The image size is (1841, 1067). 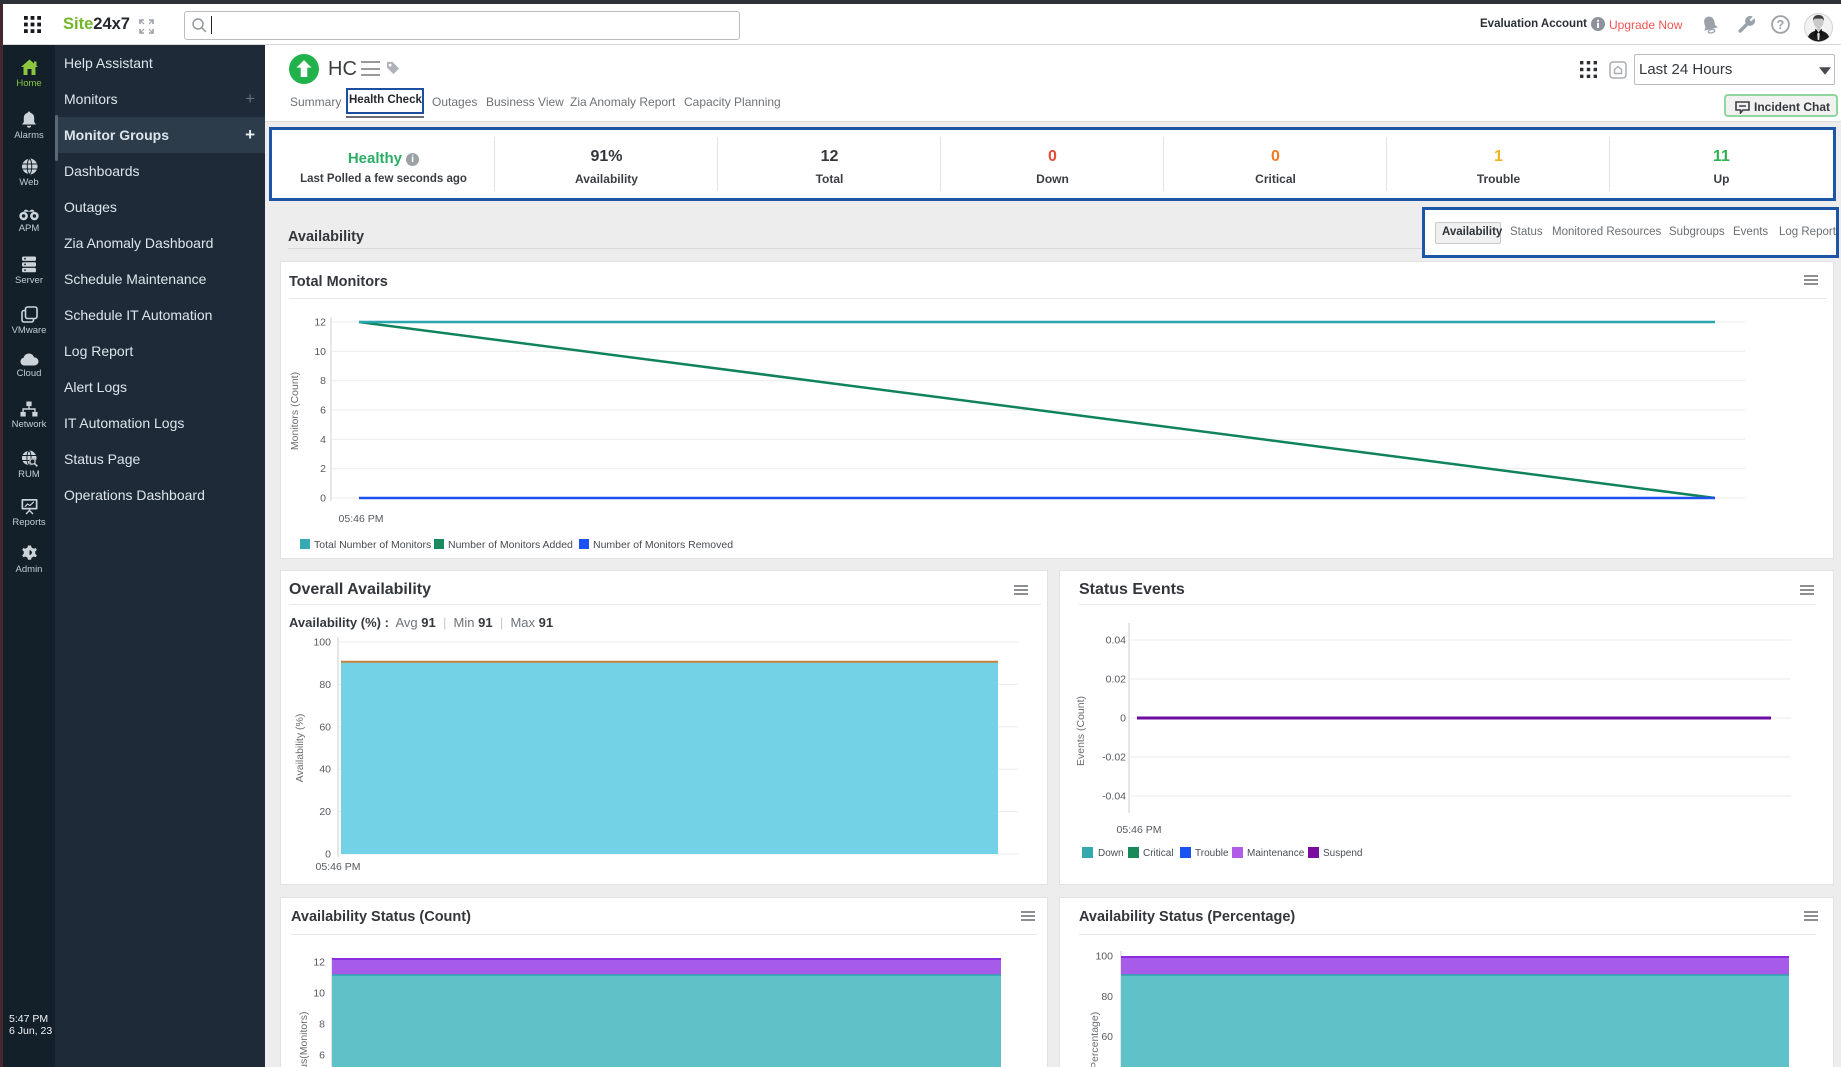 I want to click on svg-text: Number of Monitors Added, so click(x=510, y=545).